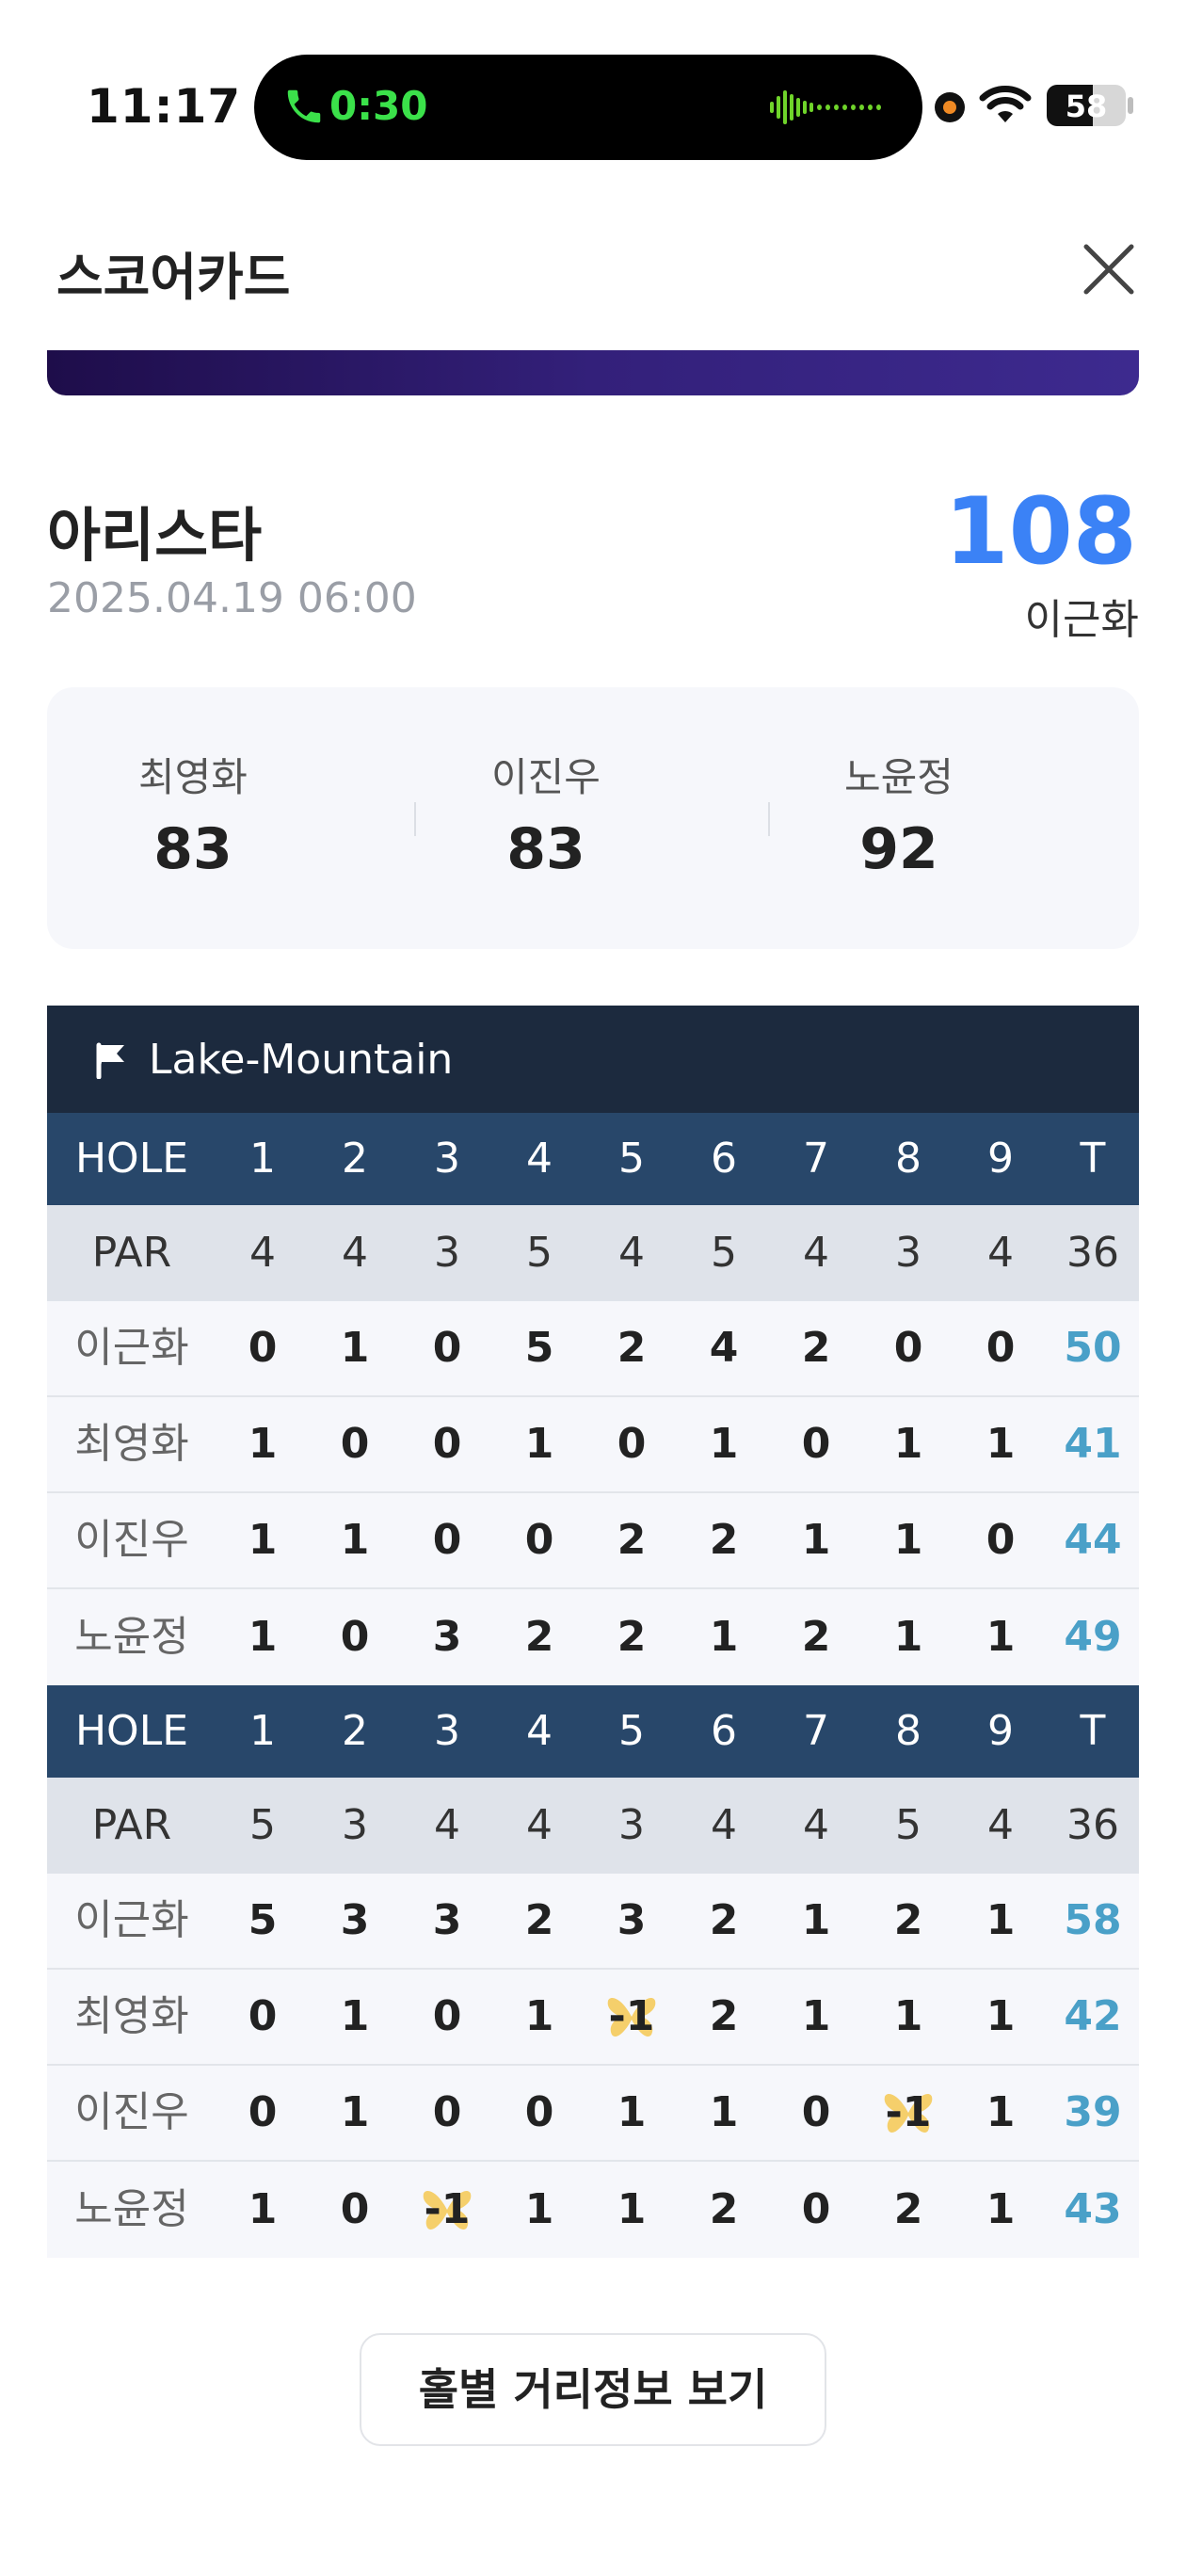  What do you see at coordinates (1040, 532) in the screenshot?
I see `my-total-score: 108` at bounding box center [1040, 532].